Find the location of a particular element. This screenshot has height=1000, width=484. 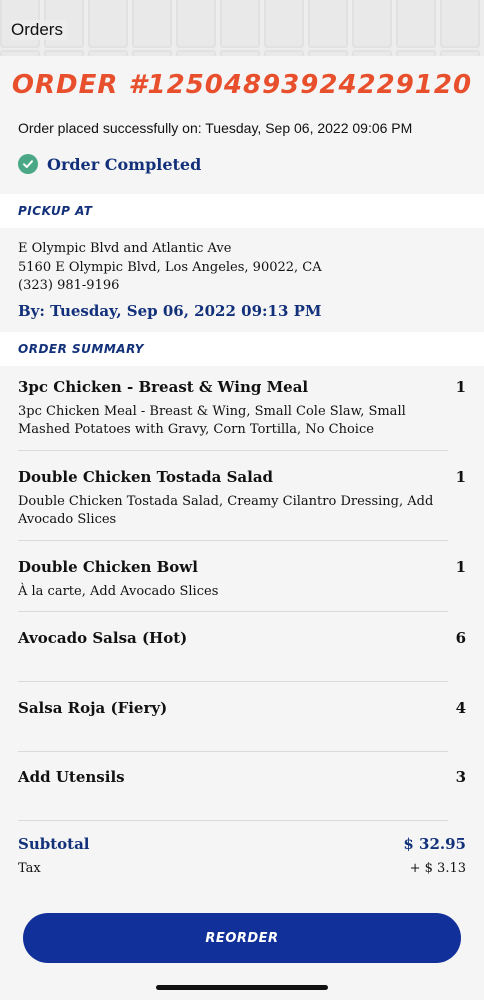

page-title: Orders is located at coordinates (39, 30).